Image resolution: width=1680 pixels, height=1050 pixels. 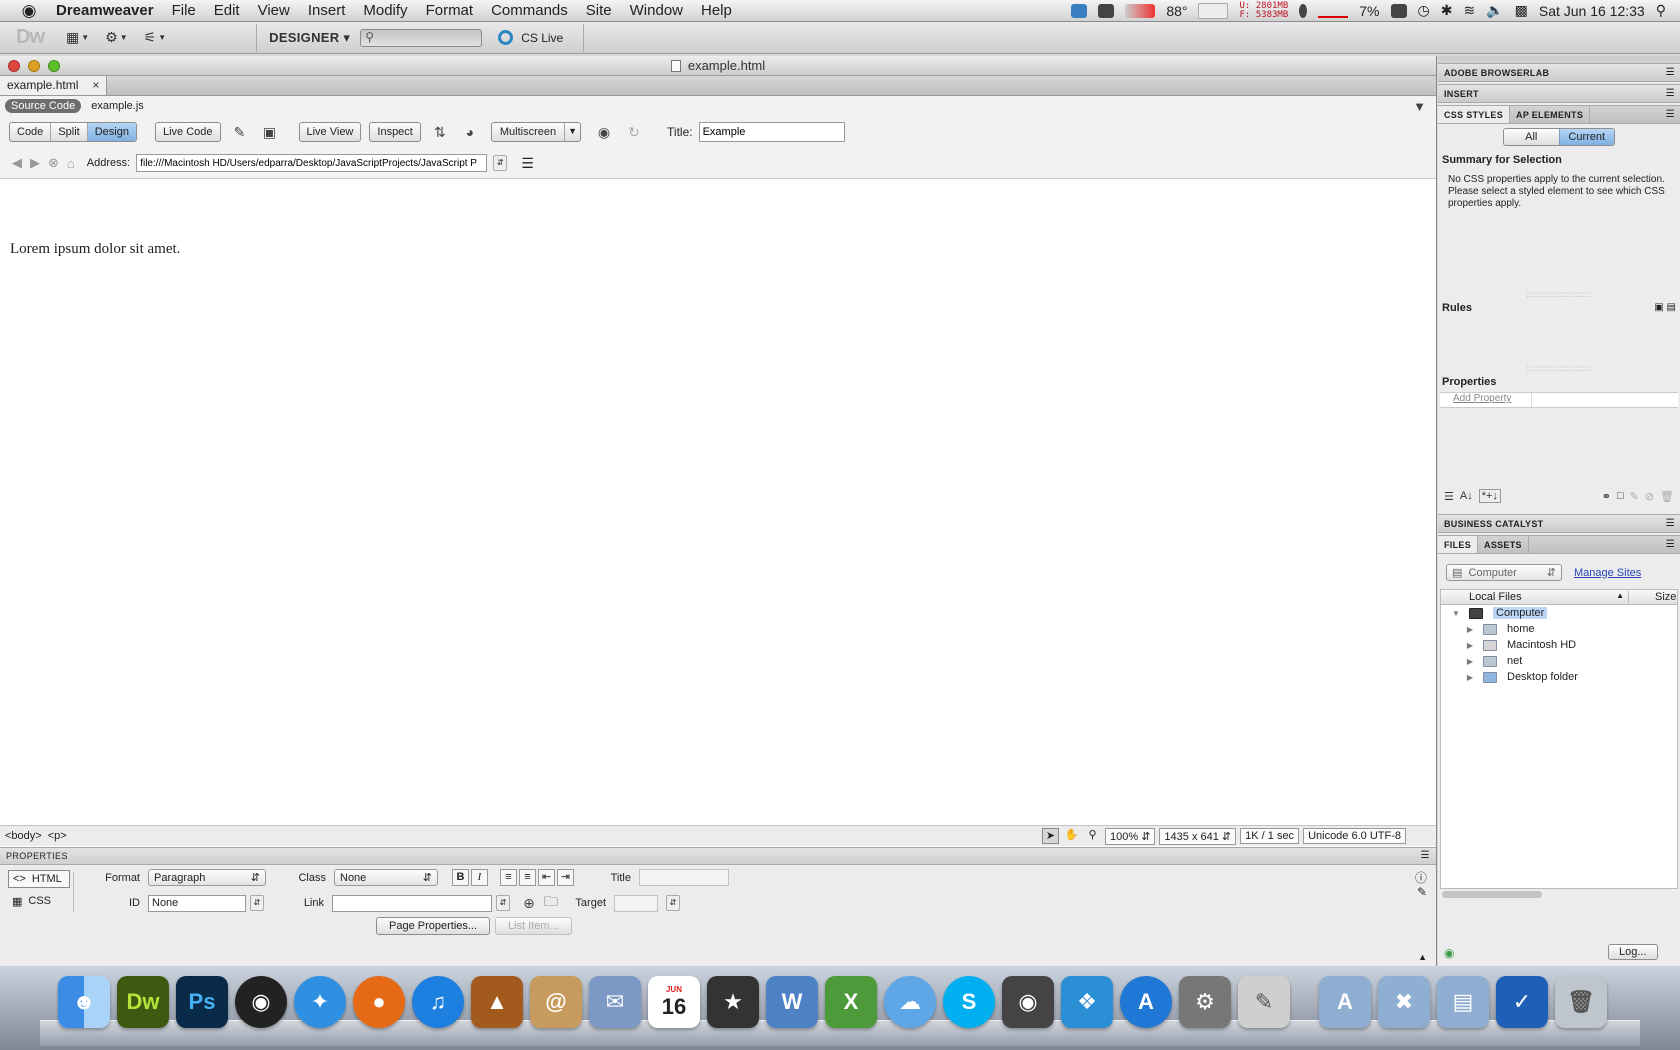 I want to click on indent-icon: ⇥, so click(x=565, y=877).